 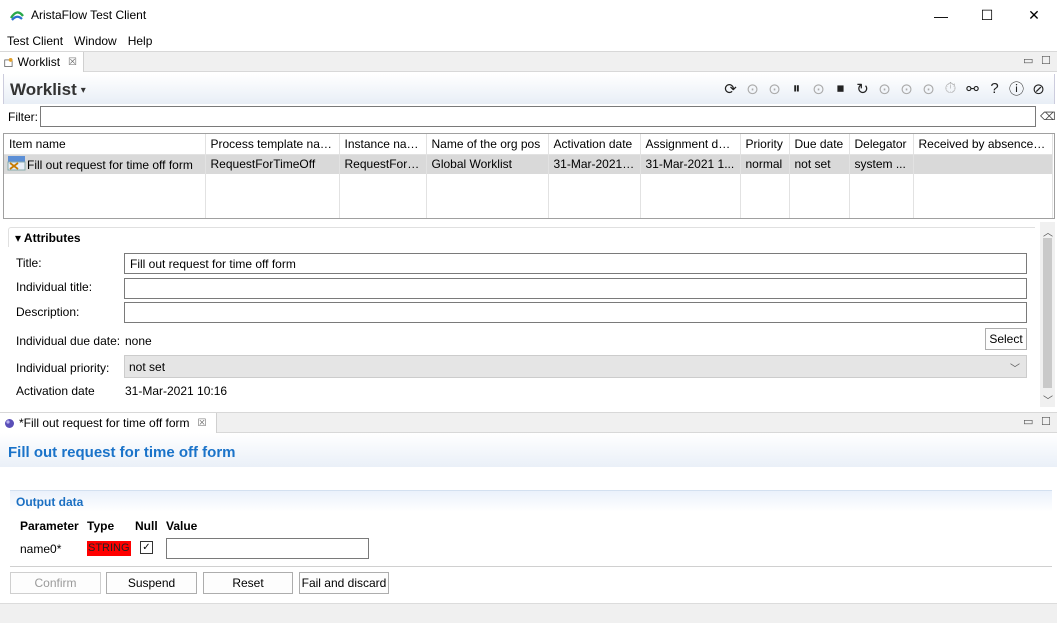 What do you see at coordinates (1048, 231) in the screenshot?
I see `scroll-up-icon: ︿` at bounding box center [1048, 231].